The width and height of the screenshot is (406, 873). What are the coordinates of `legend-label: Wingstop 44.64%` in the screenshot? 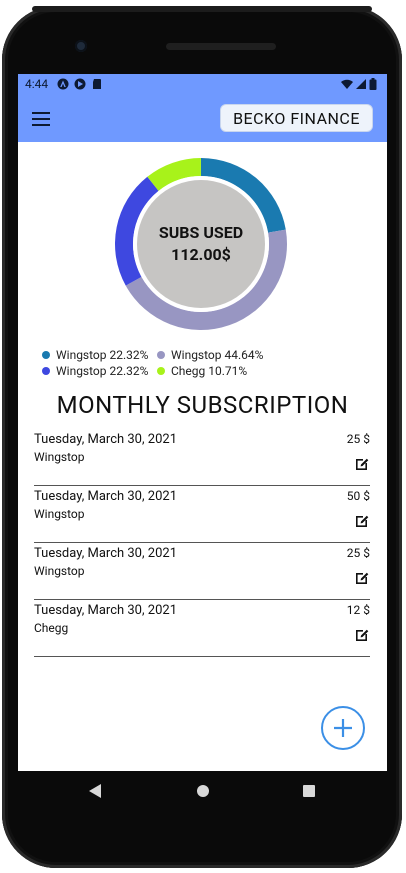 It's located at (217, 355).